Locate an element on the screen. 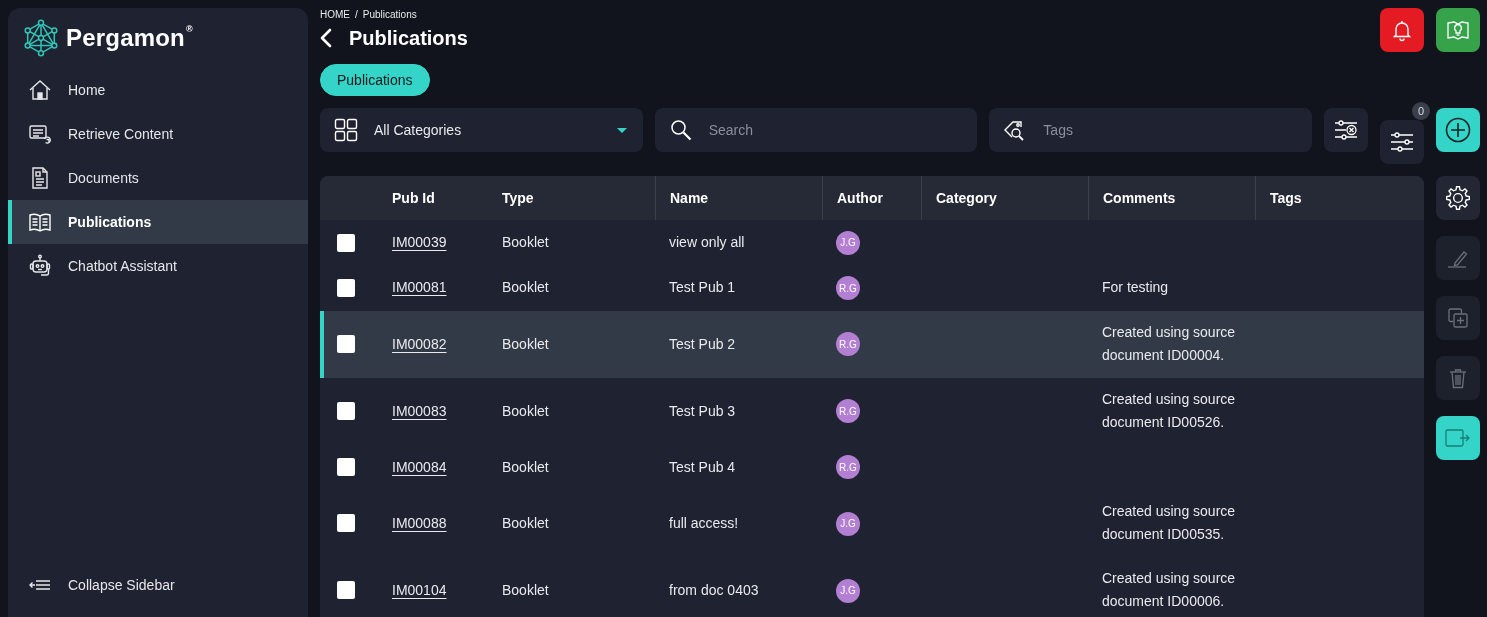  table-cell-text: from doc 0403 is located at coordinates (714, 590).